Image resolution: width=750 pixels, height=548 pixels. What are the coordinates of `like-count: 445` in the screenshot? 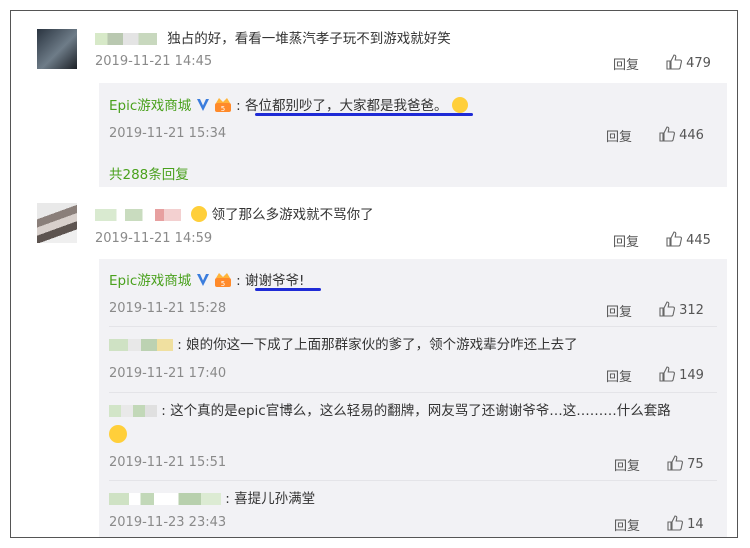 It's located at (698, 240).